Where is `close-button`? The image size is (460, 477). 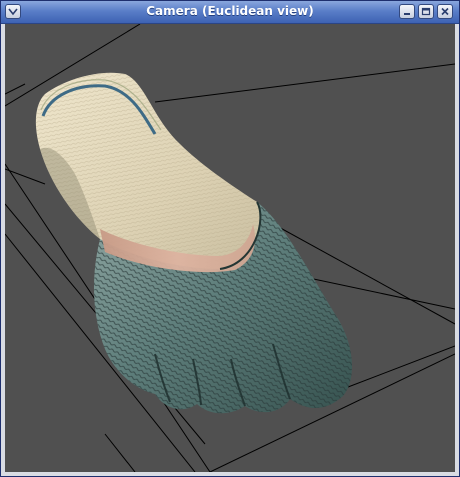
close-button is located at coordinates (445, 11).